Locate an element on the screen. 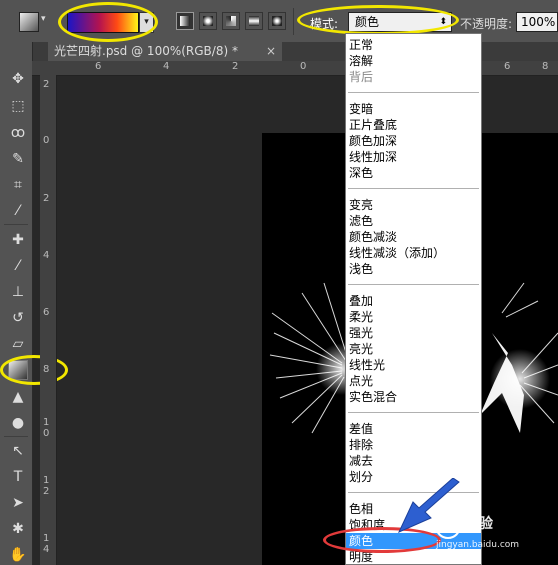 The image size is (558, 565). diamond-gradient-icon is located at coordinates (277, 21).